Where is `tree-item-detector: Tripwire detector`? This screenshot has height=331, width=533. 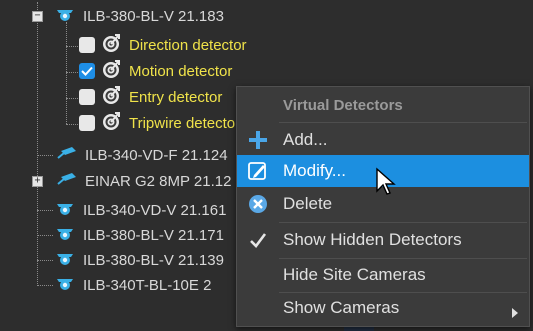
tree-item-detector: Tripwire detector is located at coordinates (159, 123).